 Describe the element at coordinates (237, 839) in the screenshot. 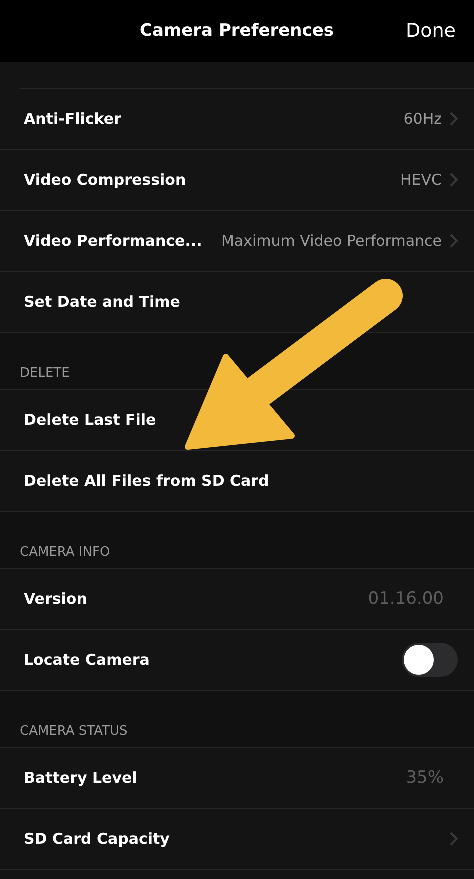

I see `setting-row: SD Card Capacity` at that location.